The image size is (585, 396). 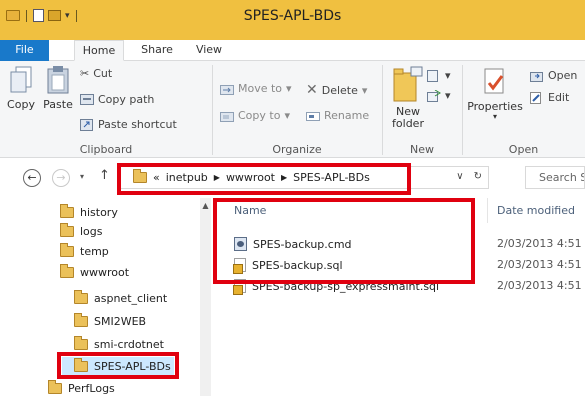 I want to click on tree-item-label: PerfLogs, so click(x=91, y=388).